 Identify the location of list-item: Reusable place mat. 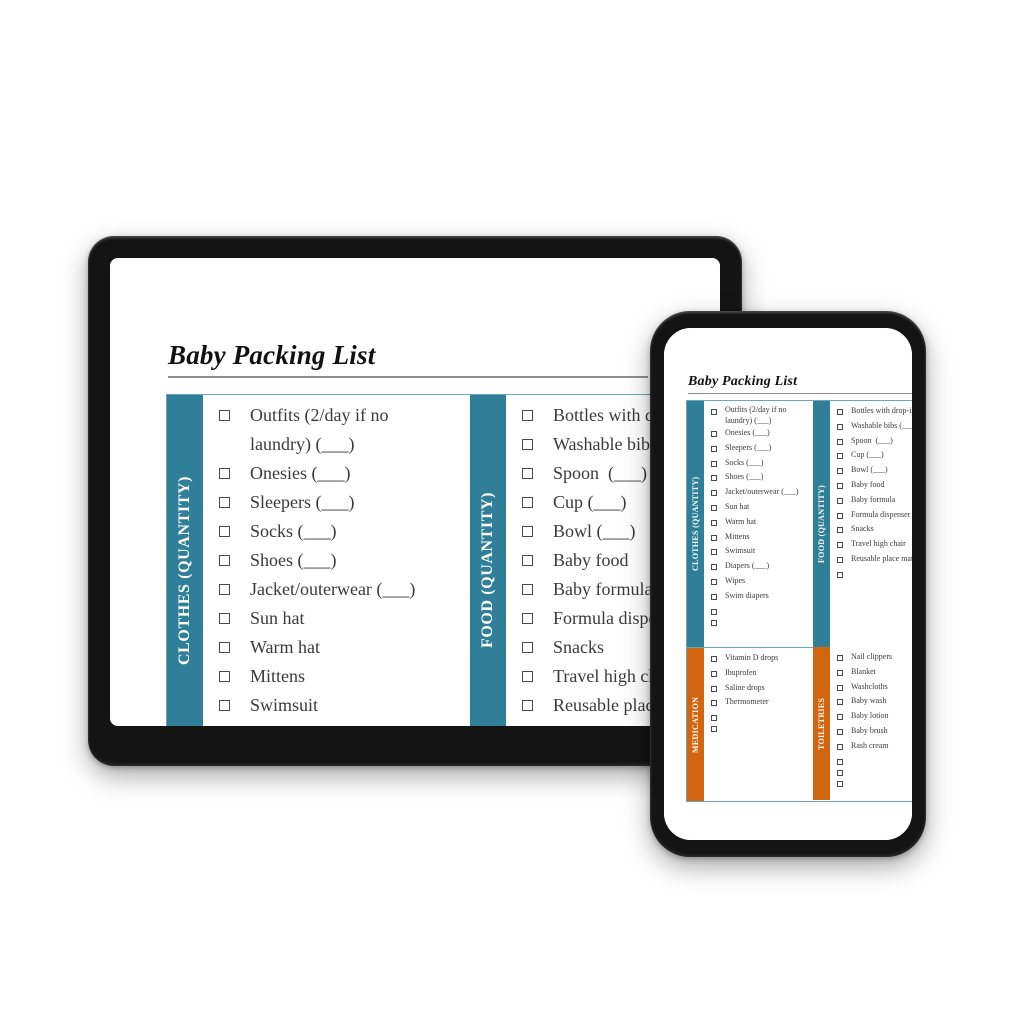
(871, 559).